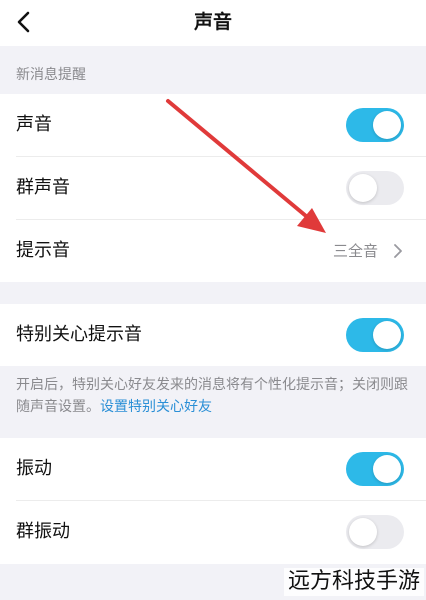  What do you see at coordinates (213, 532) in the screenshot?
I see `group-vibrate-row: 群振动` at bounding box center [213, 532].